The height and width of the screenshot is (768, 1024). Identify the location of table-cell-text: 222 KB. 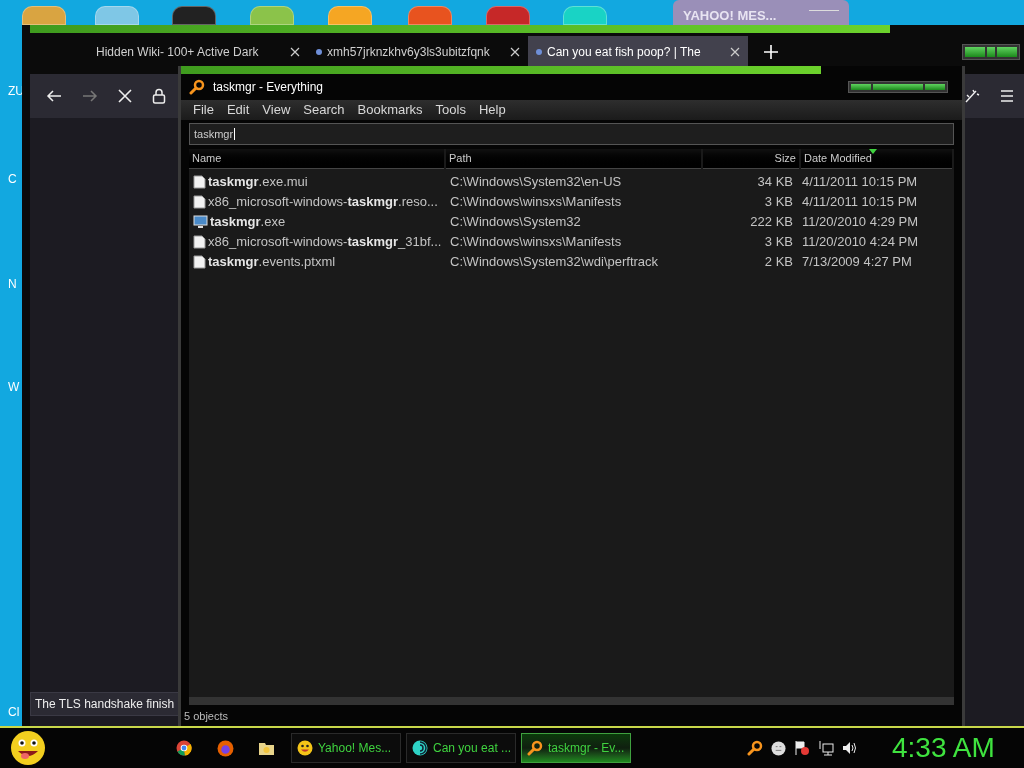
(771, 222).